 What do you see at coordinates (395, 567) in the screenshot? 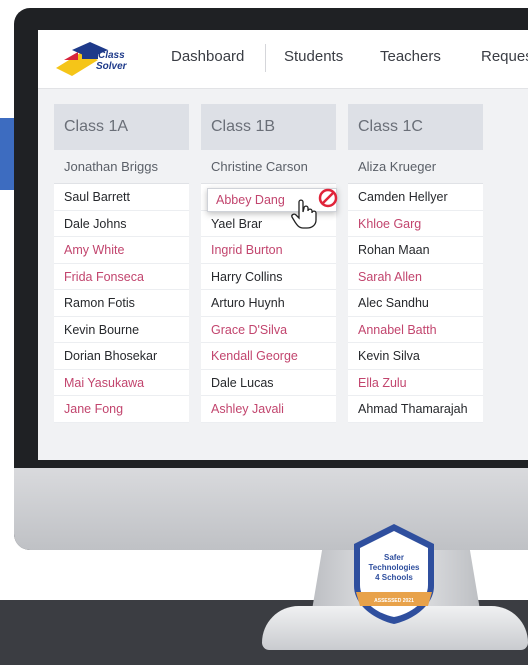
I see `badge-line2: Technologies` at bounding box center [395, 567].